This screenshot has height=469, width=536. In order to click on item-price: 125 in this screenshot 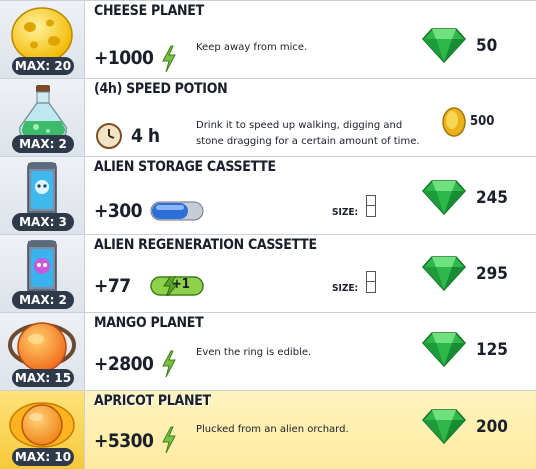, I will do `click(492, 350)`.